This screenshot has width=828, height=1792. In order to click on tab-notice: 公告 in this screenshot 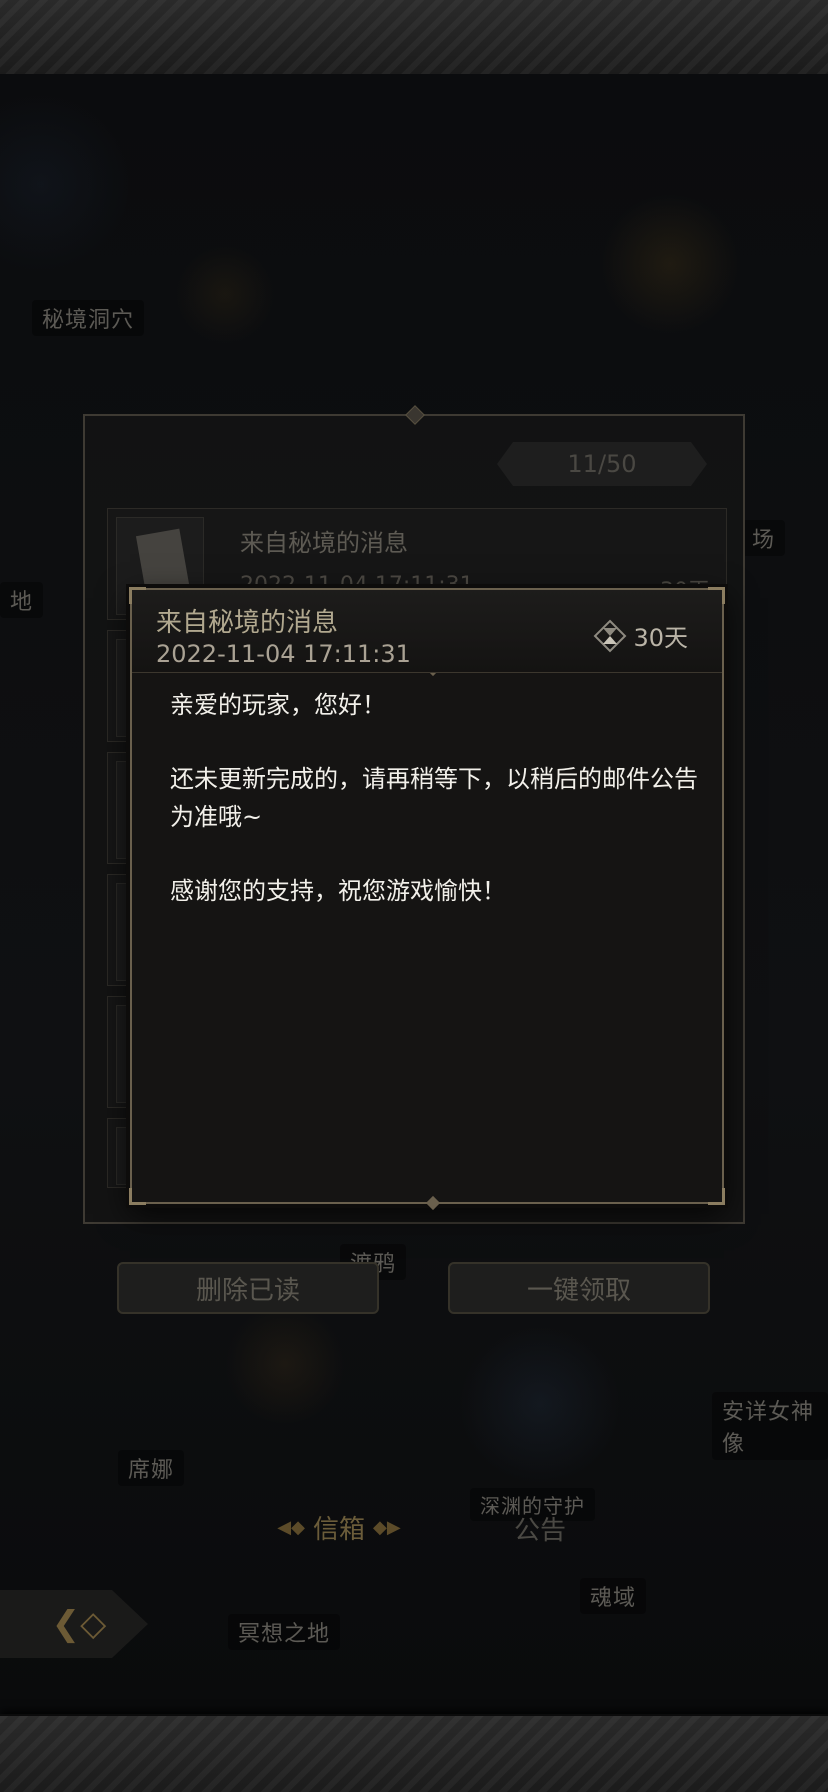, I will do `click(540, 1528)`.